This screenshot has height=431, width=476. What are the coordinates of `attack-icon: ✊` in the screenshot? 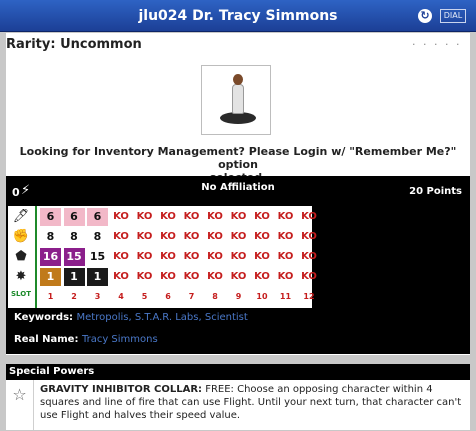 It's located at (21, 236).